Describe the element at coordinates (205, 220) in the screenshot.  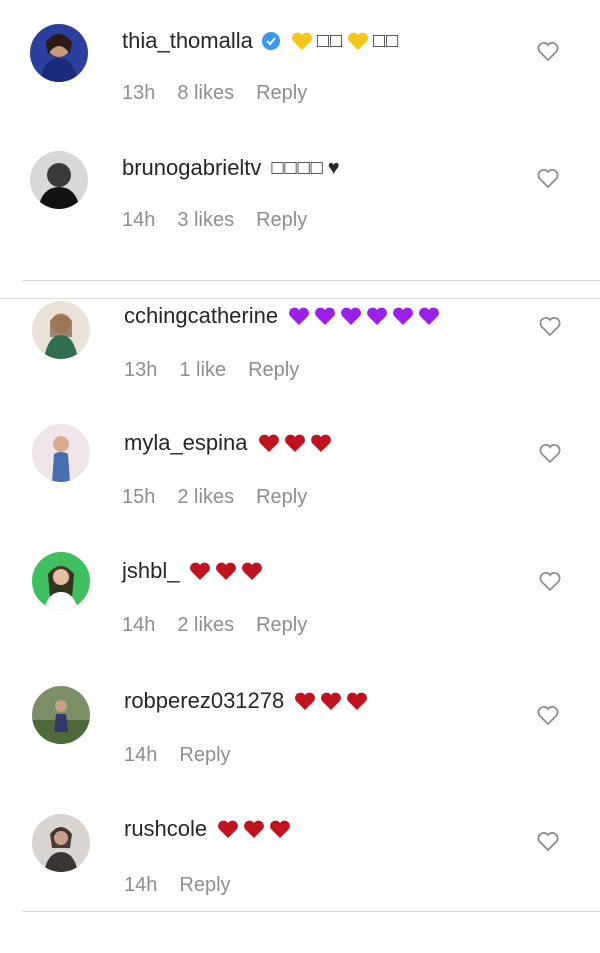
I see `likes-count: 3 likes` at that location.